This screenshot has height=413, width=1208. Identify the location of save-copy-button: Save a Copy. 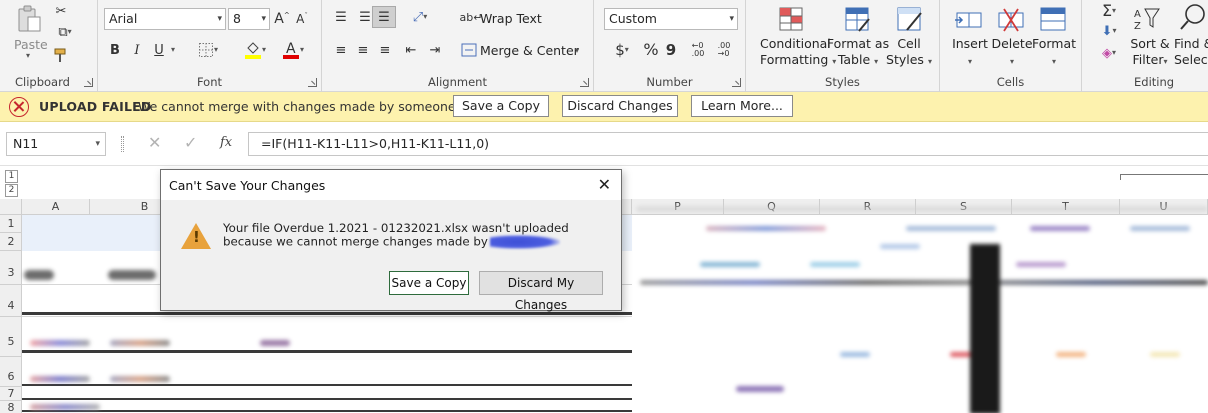
(501, 106).